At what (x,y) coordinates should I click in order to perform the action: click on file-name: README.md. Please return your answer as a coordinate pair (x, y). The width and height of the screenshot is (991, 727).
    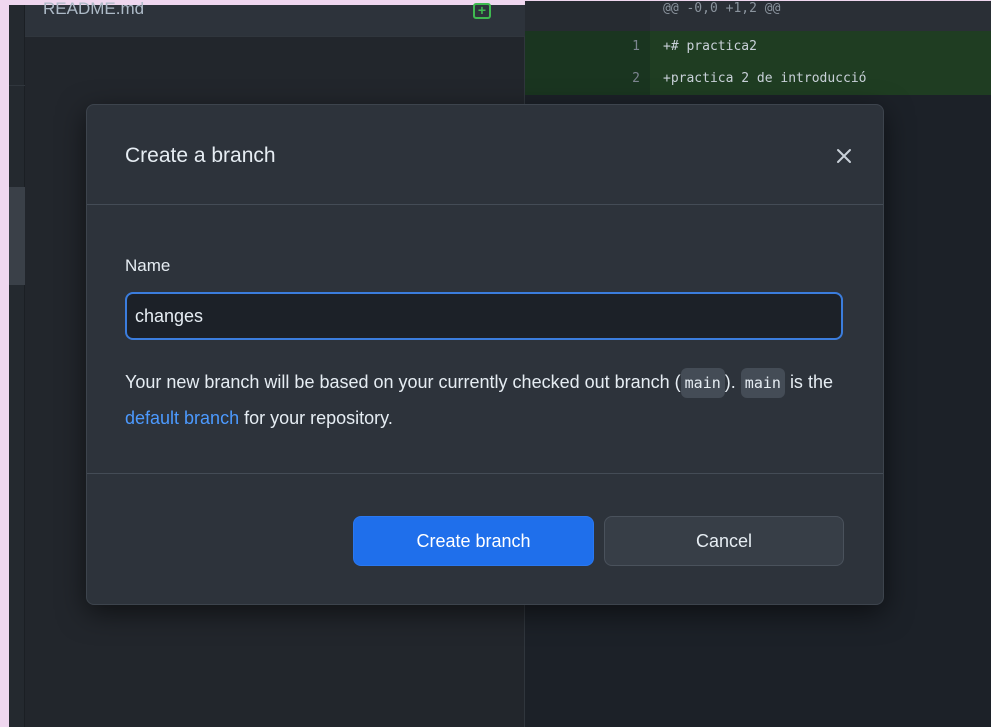
    Looking at the image, I should click on (94, 9).